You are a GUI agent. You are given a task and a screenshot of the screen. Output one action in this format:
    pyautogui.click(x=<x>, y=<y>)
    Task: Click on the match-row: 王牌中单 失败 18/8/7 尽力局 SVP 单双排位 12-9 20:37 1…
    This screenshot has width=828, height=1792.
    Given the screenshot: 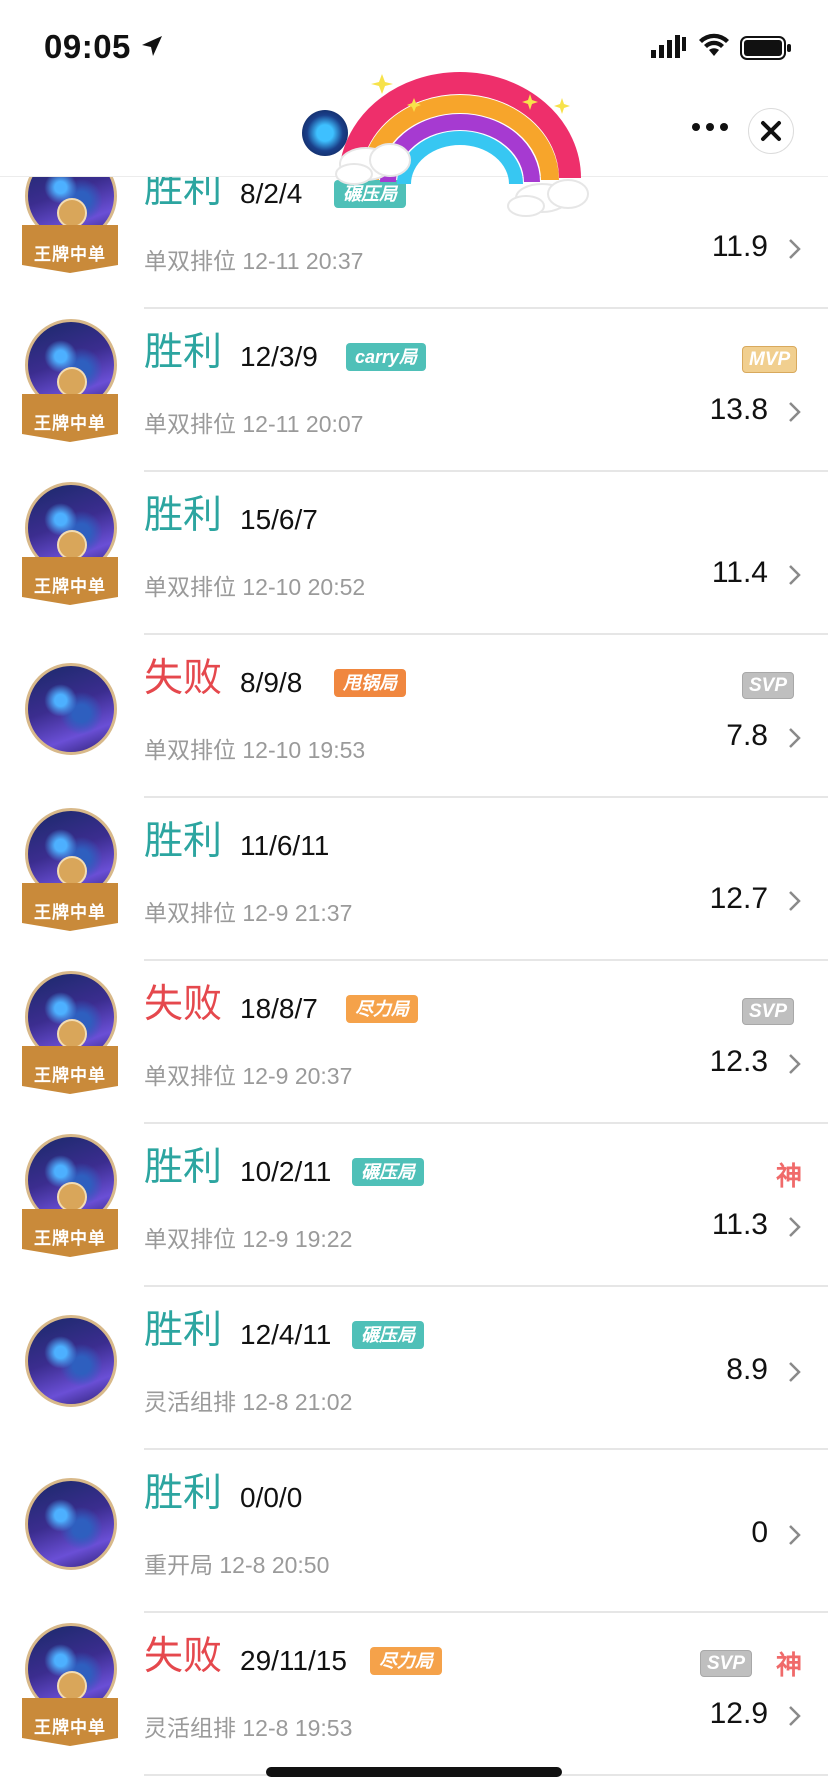 What is the action you would take?
    pyautogui.click(x=414, y=1042)
    